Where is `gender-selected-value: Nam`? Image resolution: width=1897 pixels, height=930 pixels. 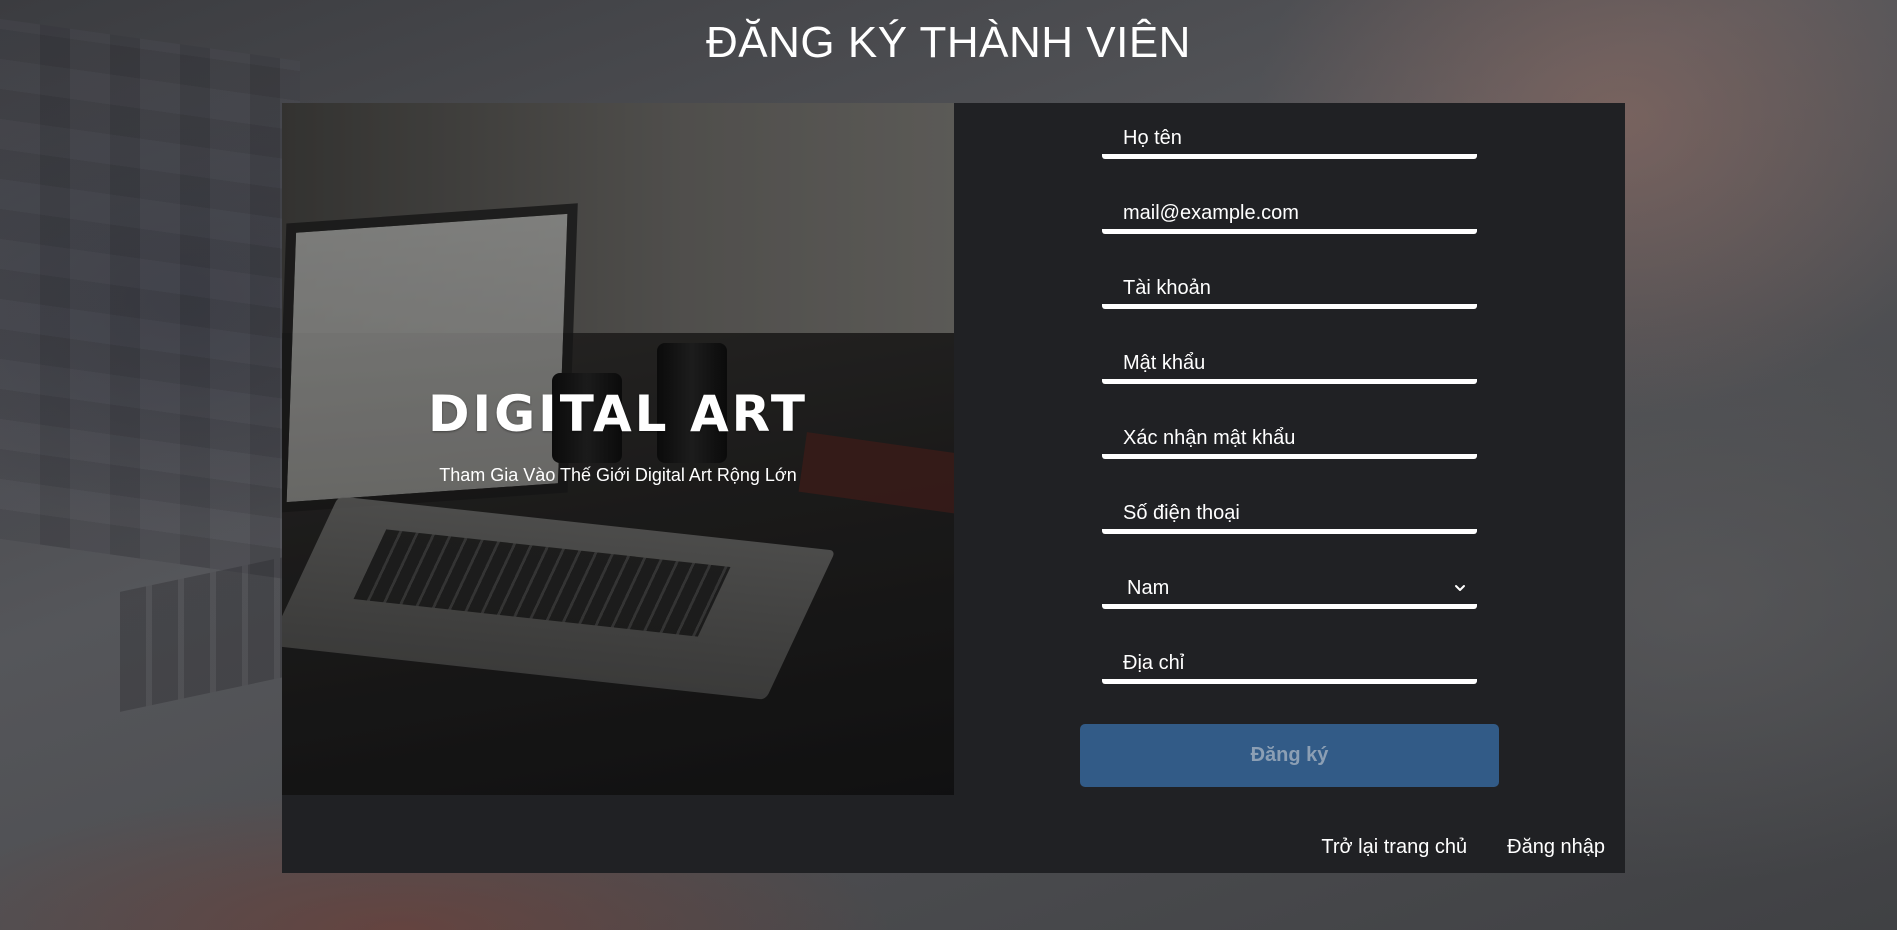
gender-selected-value: Nam is located at coordinates (1148, 588).